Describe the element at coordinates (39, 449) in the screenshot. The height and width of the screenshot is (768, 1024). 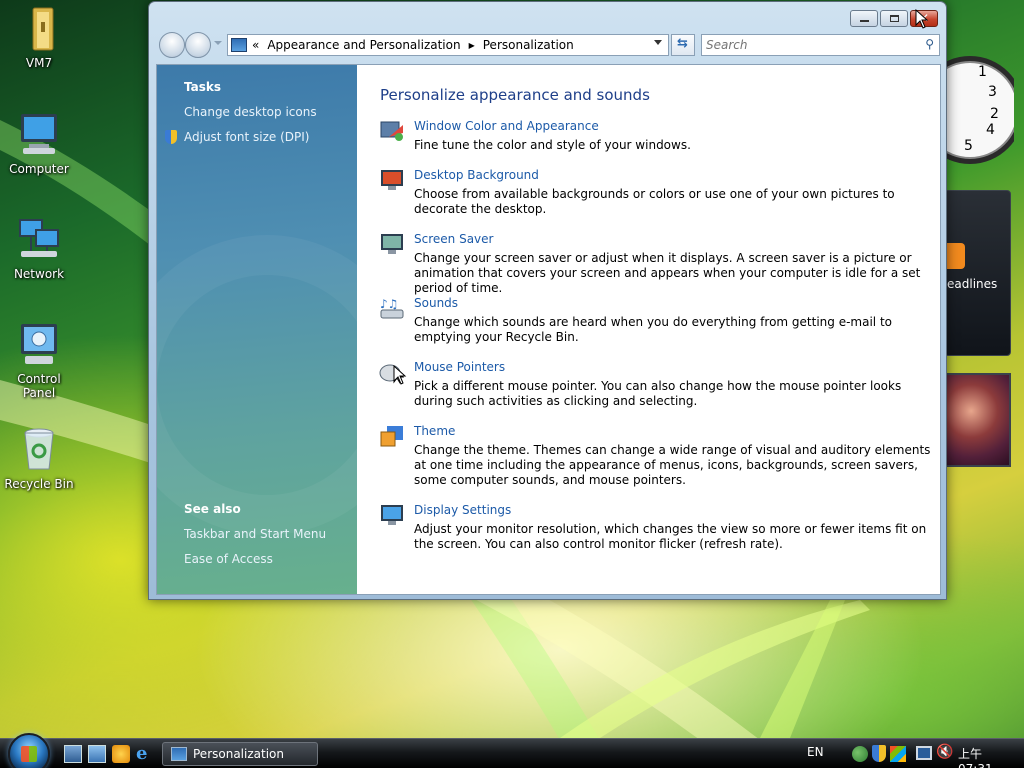
I see `recycle-bin-icon` at that location.